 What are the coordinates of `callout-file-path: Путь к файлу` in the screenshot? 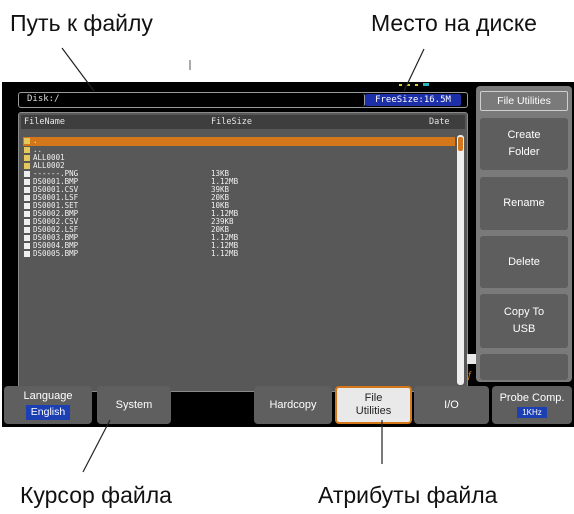 It's located at (81, 23).